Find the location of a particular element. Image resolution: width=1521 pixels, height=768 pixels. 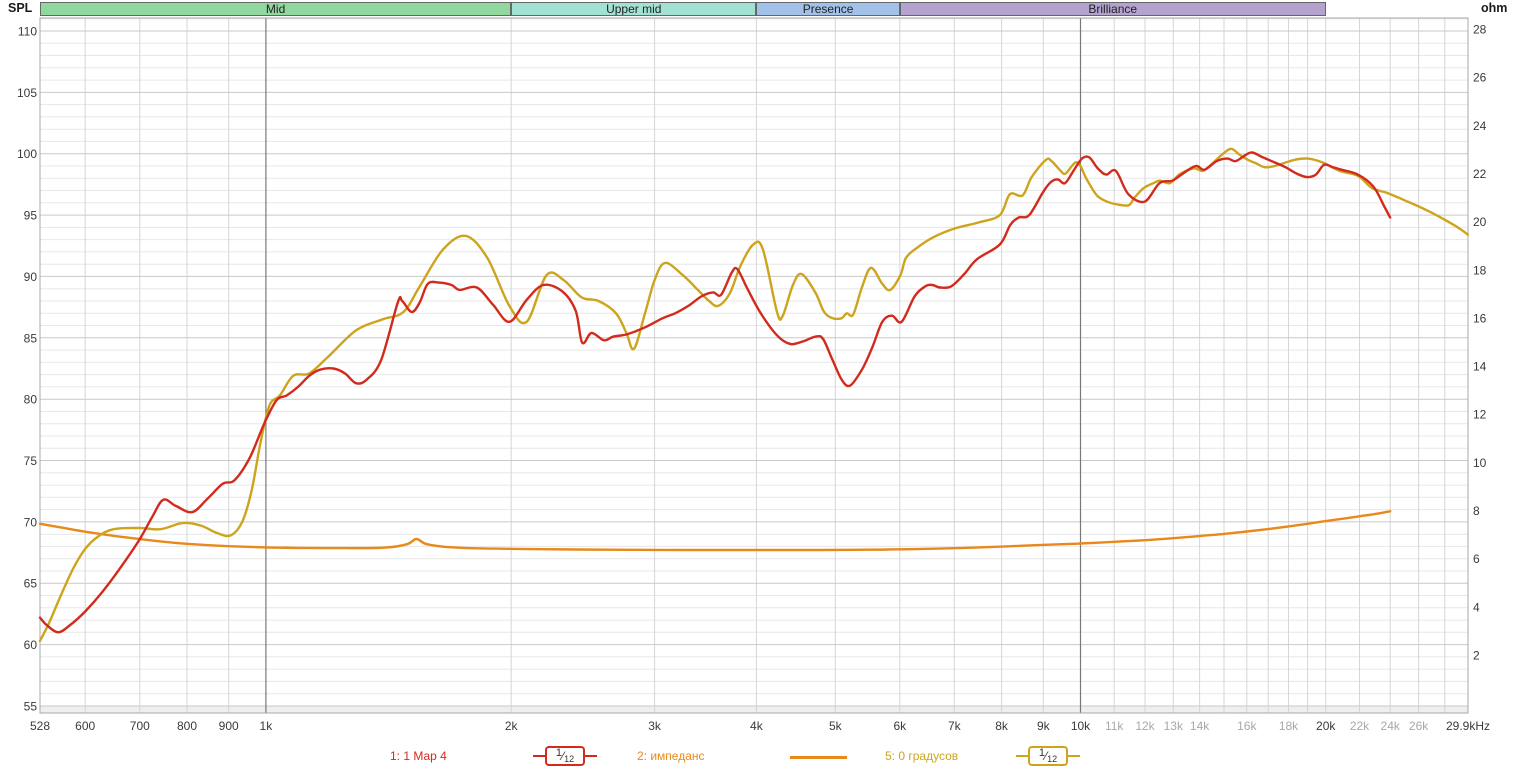

svg-text: 28 is located at coordinates (1480, 30).